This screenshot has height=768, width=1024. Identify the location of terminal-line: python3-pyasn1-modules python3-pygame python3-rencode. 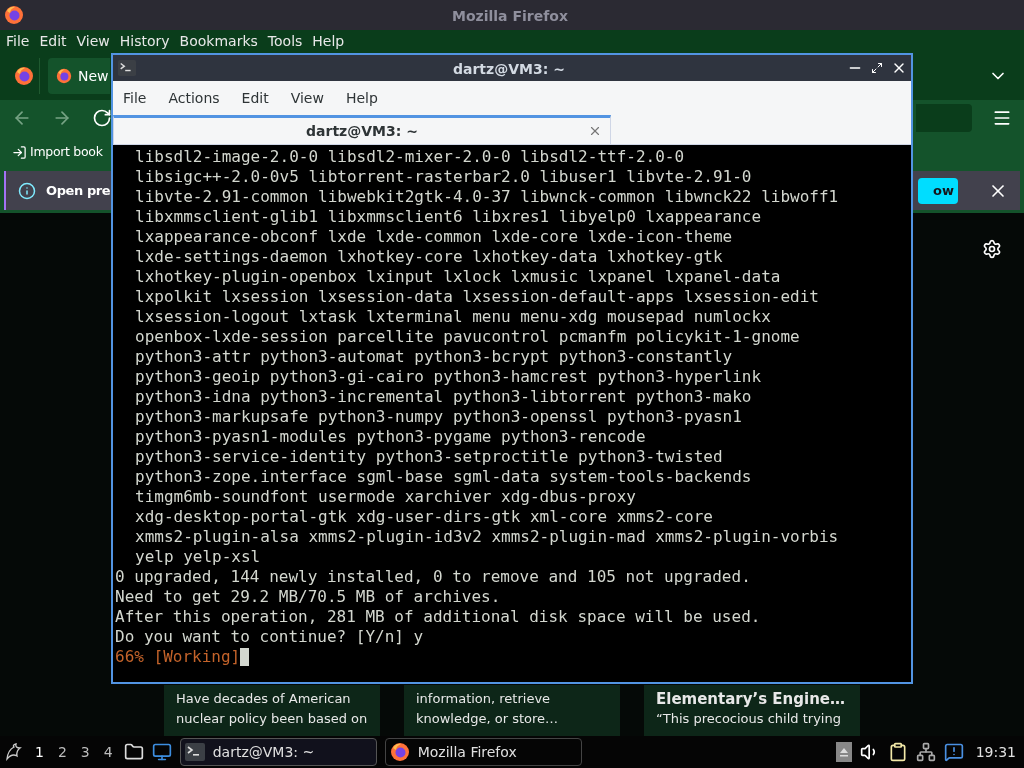
(390, 437).